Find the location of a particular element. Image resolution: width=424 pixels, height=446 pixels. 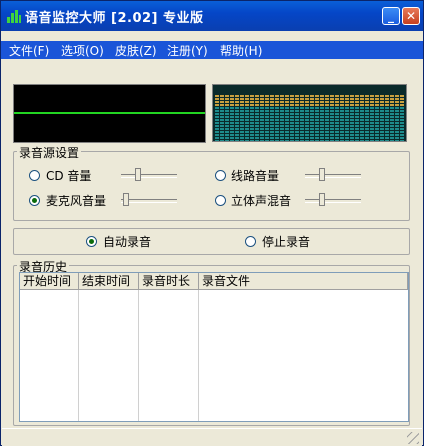

minimize-button: _ is located at coordinates (391, 16).